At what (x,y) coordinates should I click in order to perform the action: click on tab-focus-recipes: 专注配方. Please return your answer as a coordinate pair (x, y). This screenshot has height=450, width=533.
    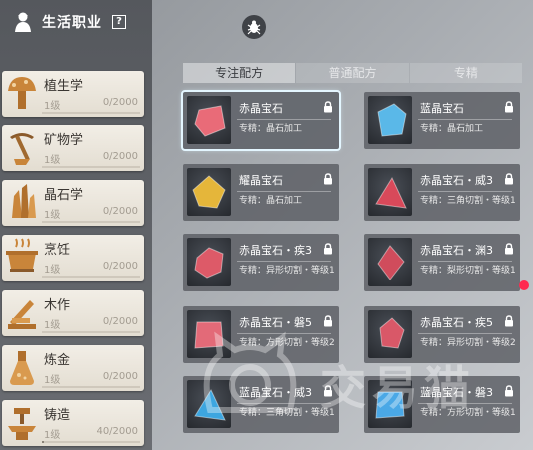
    Looking at the image, I should click on (239, 73).